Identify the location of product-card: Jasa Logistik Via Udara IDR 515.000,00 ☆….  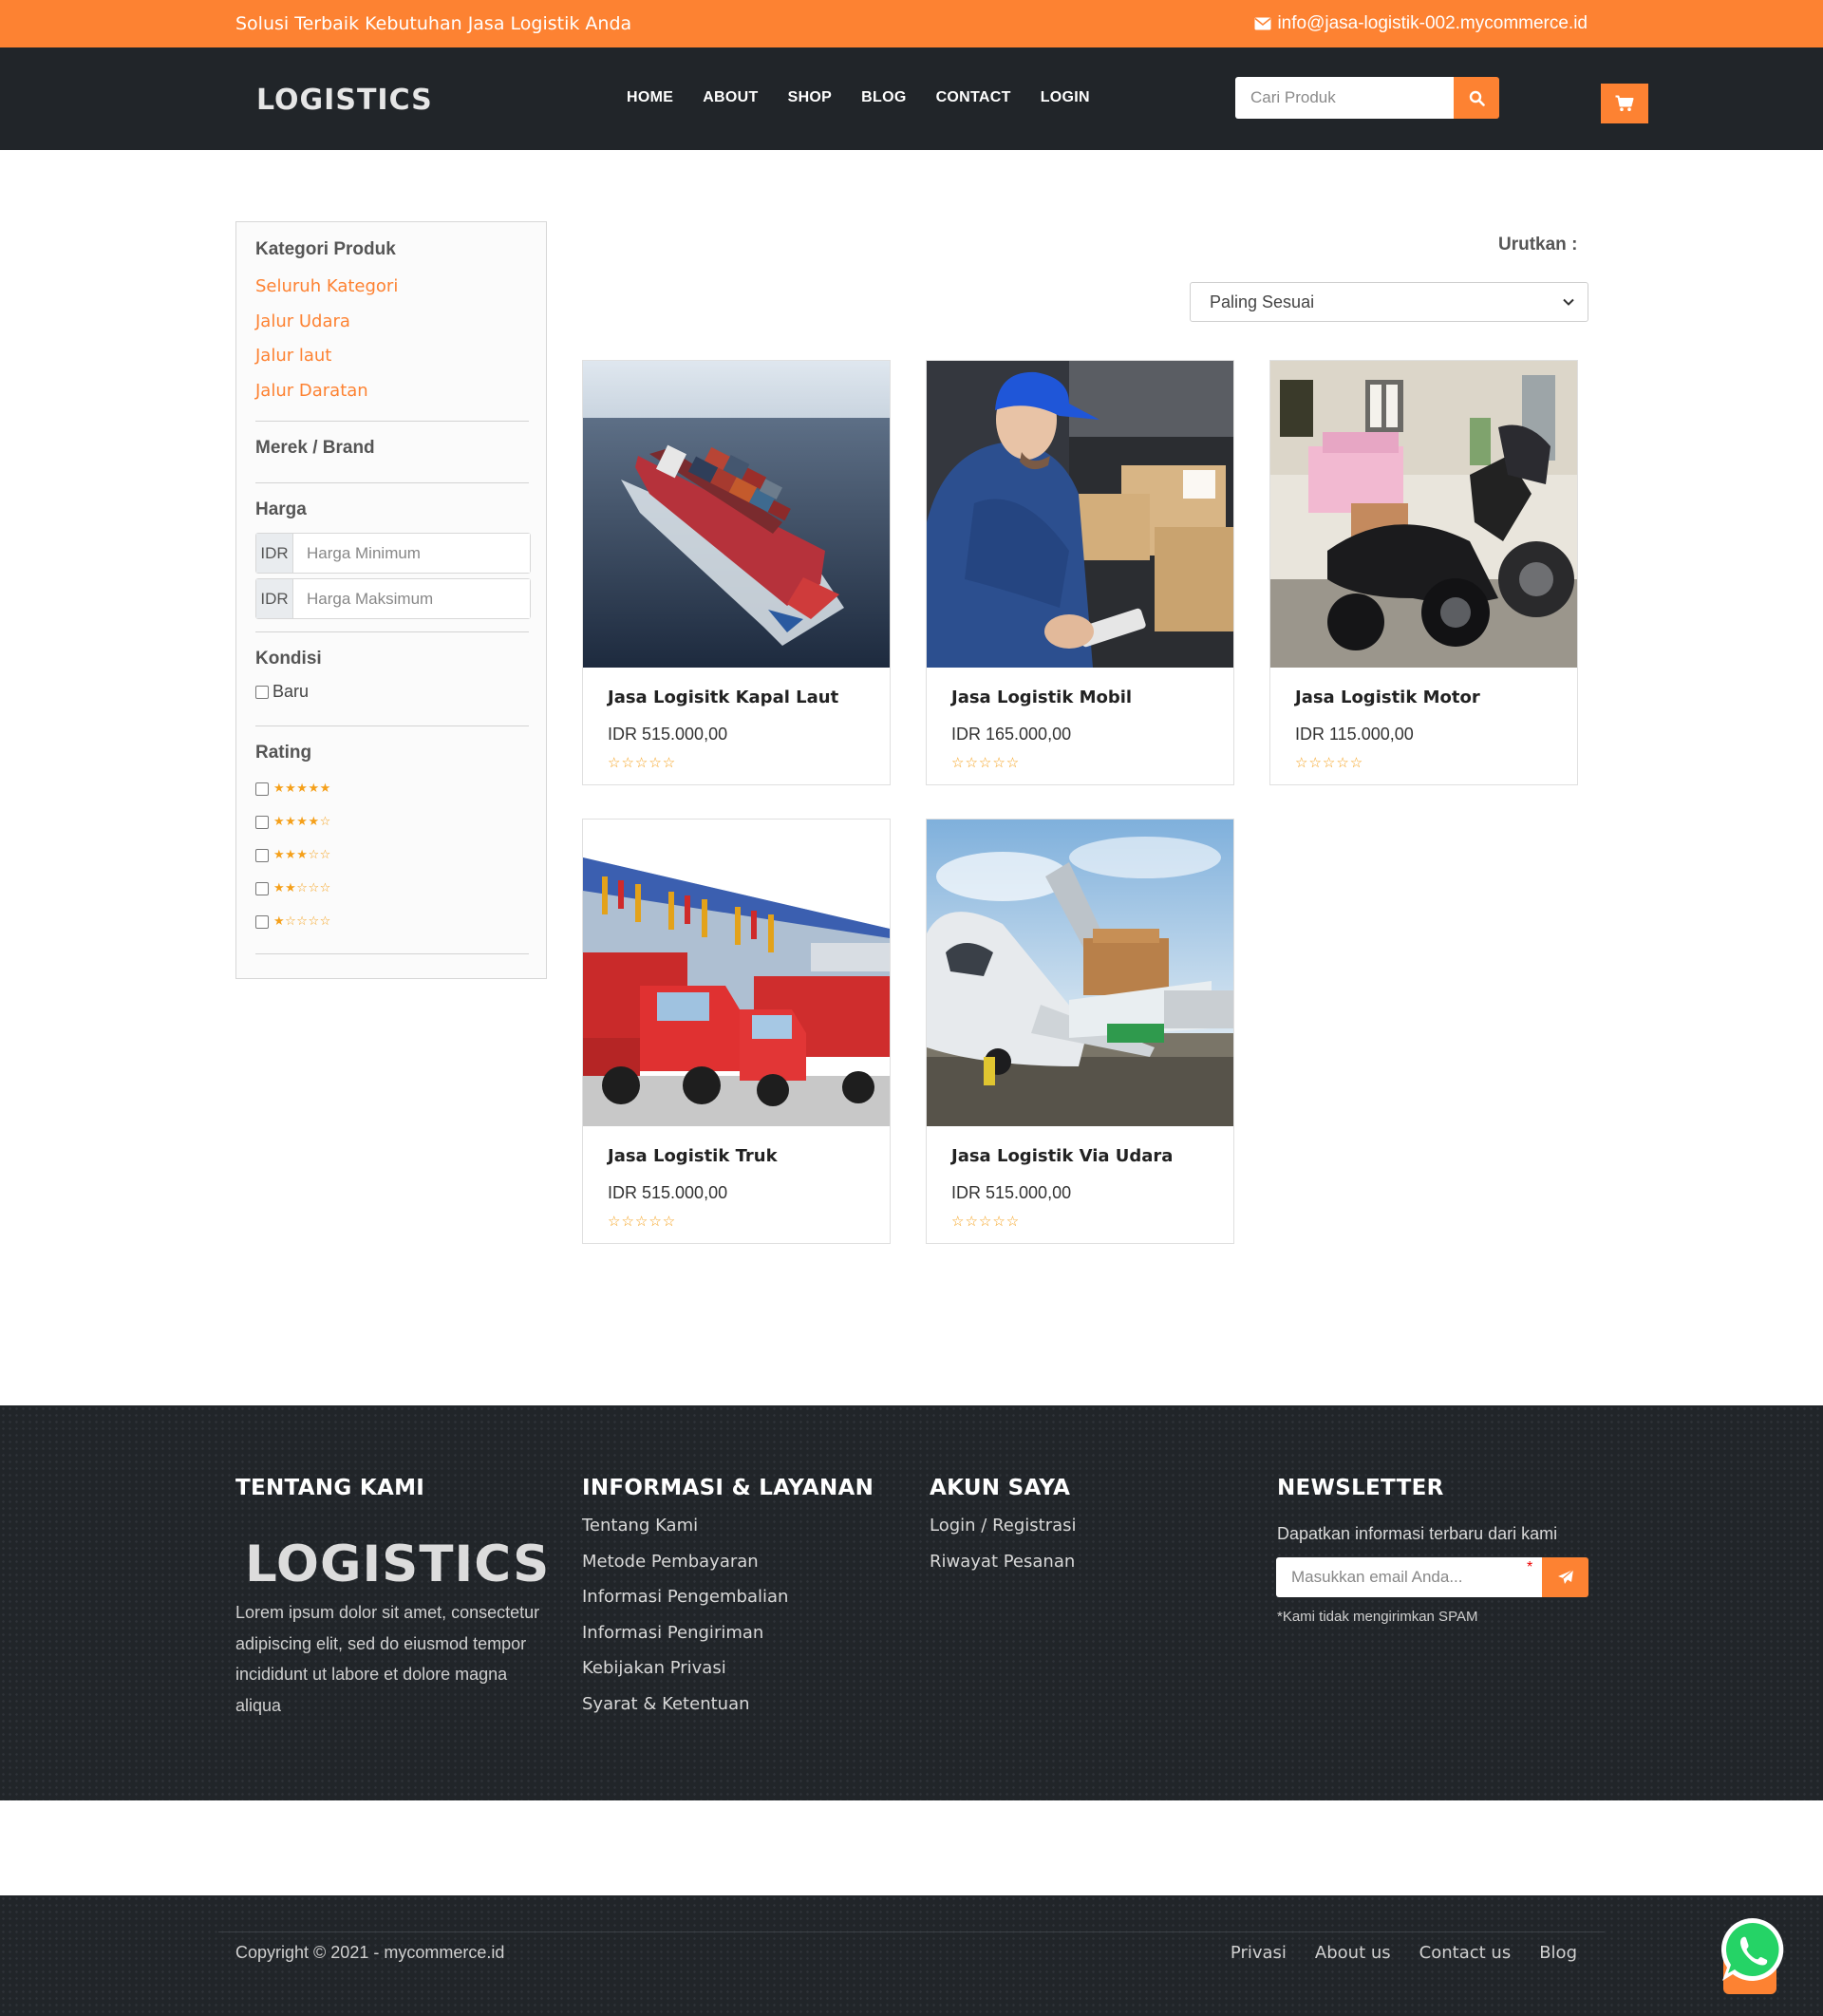
(1080, 1031).